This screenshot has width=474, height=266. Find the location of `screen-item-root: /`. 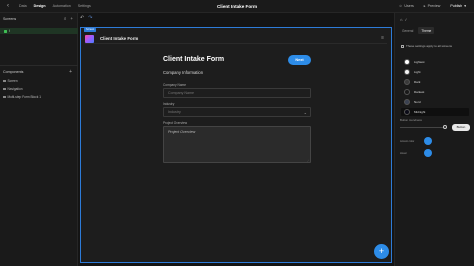

screen-item-root: / is located at coordinates (39, 31).